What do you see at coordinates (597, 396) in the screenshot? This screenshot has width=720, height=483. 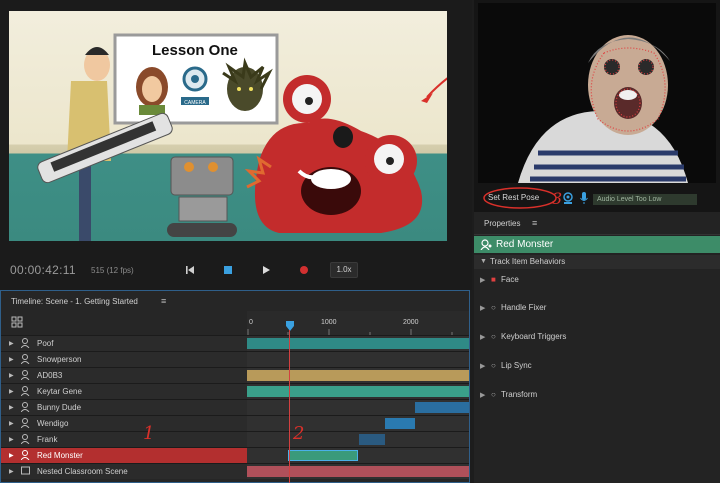 I see `behavior-transform: ▶ ○ Transform` at bounding box center [597, 396].